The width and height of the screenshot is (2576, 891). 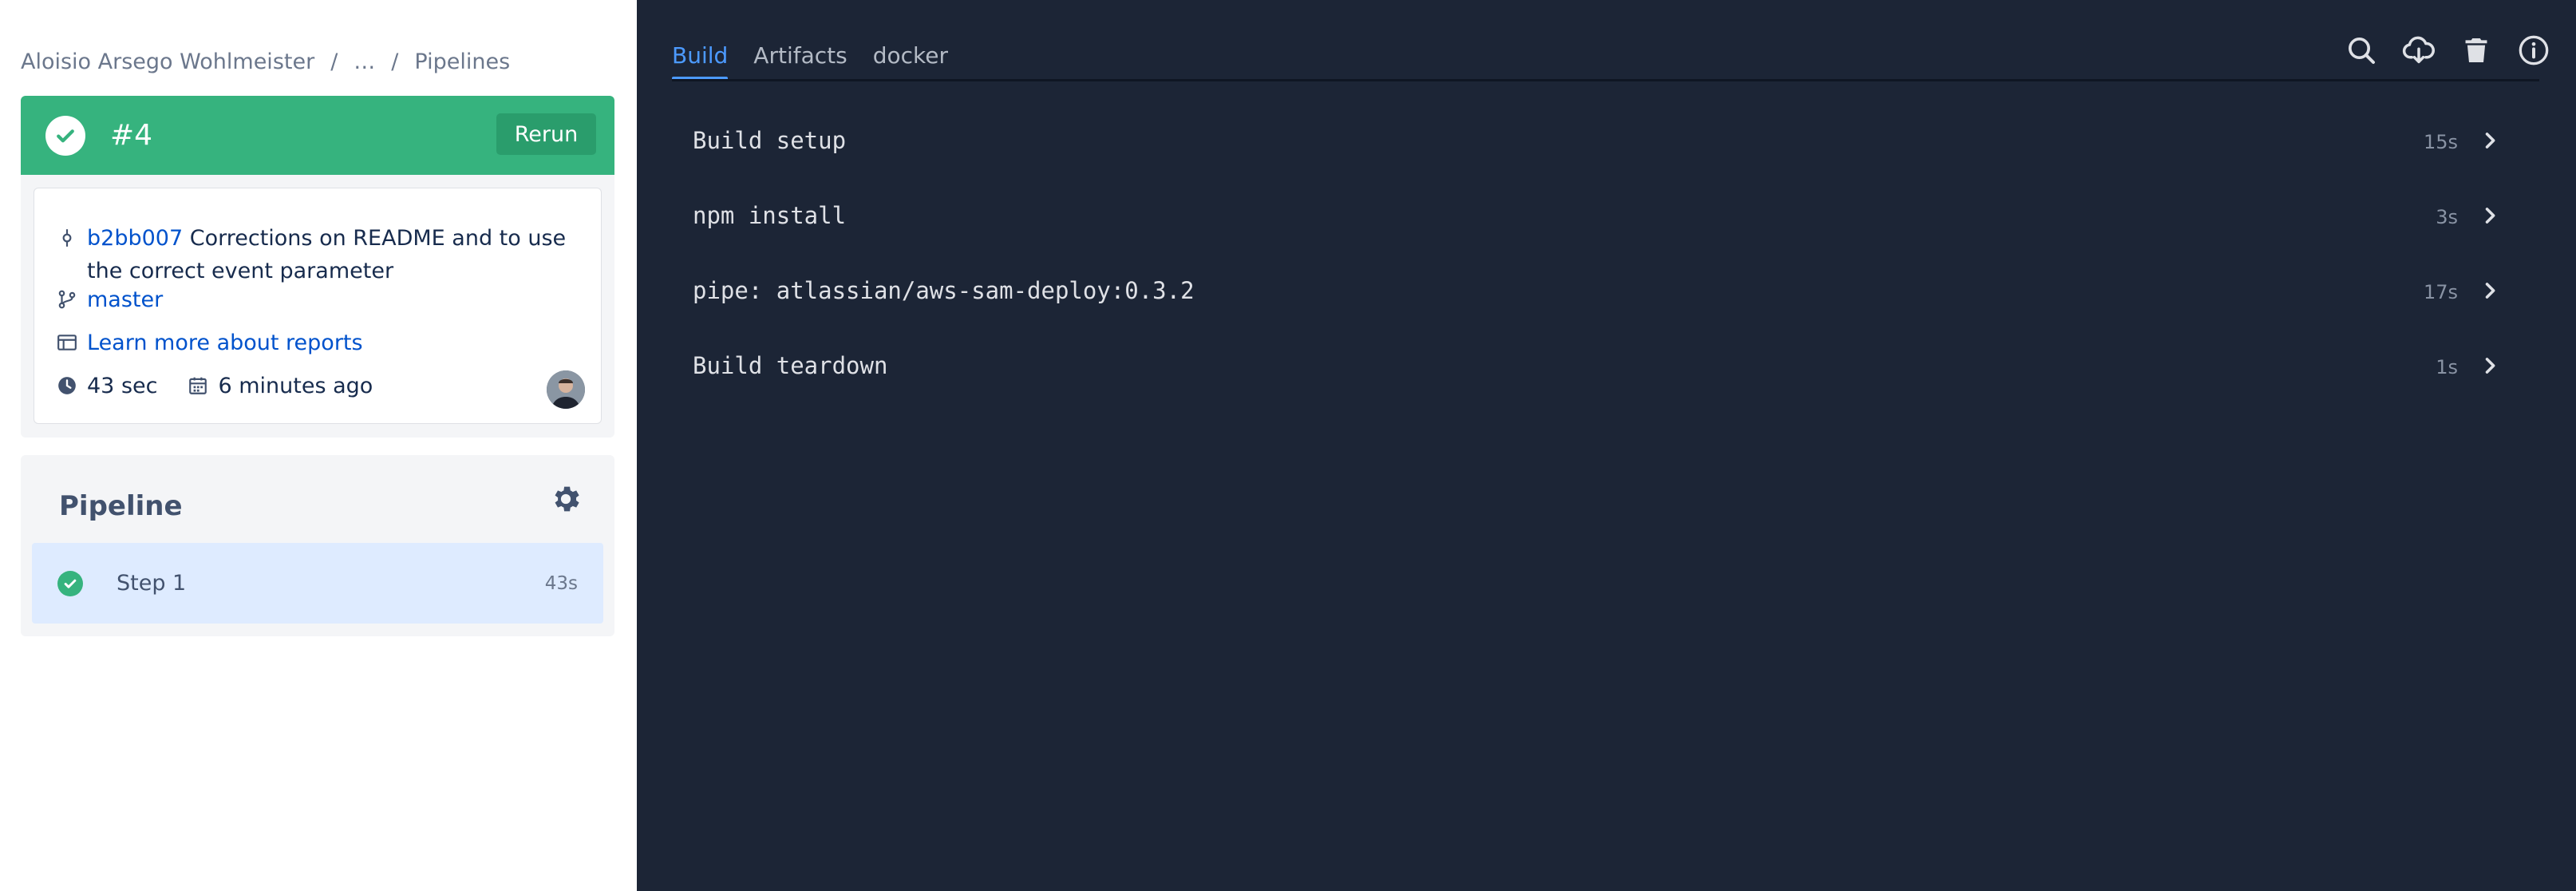 I want to click on duration-item: 43 sec, so click(x=107, y=386).